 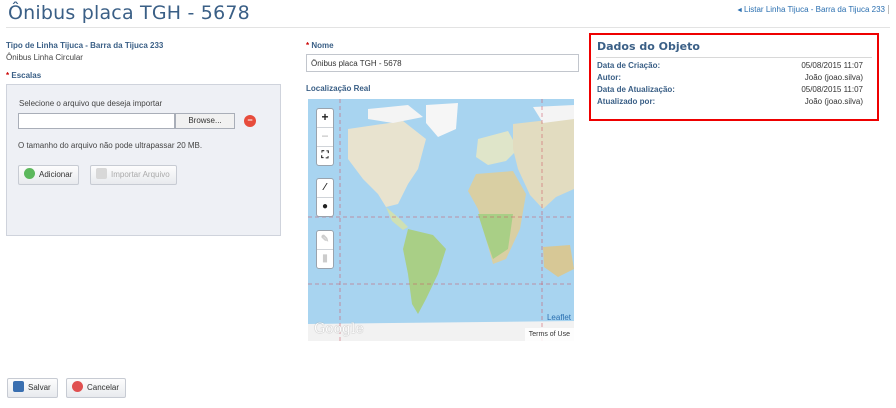 I want to click on object-data-divider, so click(x=734, y=57).